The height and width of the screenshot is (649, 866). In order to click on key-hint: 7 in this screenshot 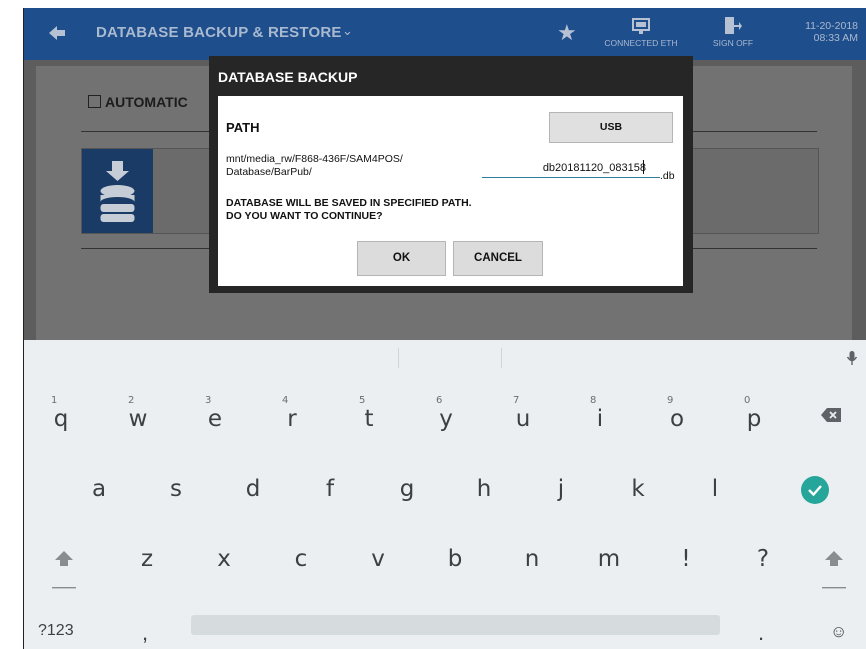, I will do `click(516, 400)`.